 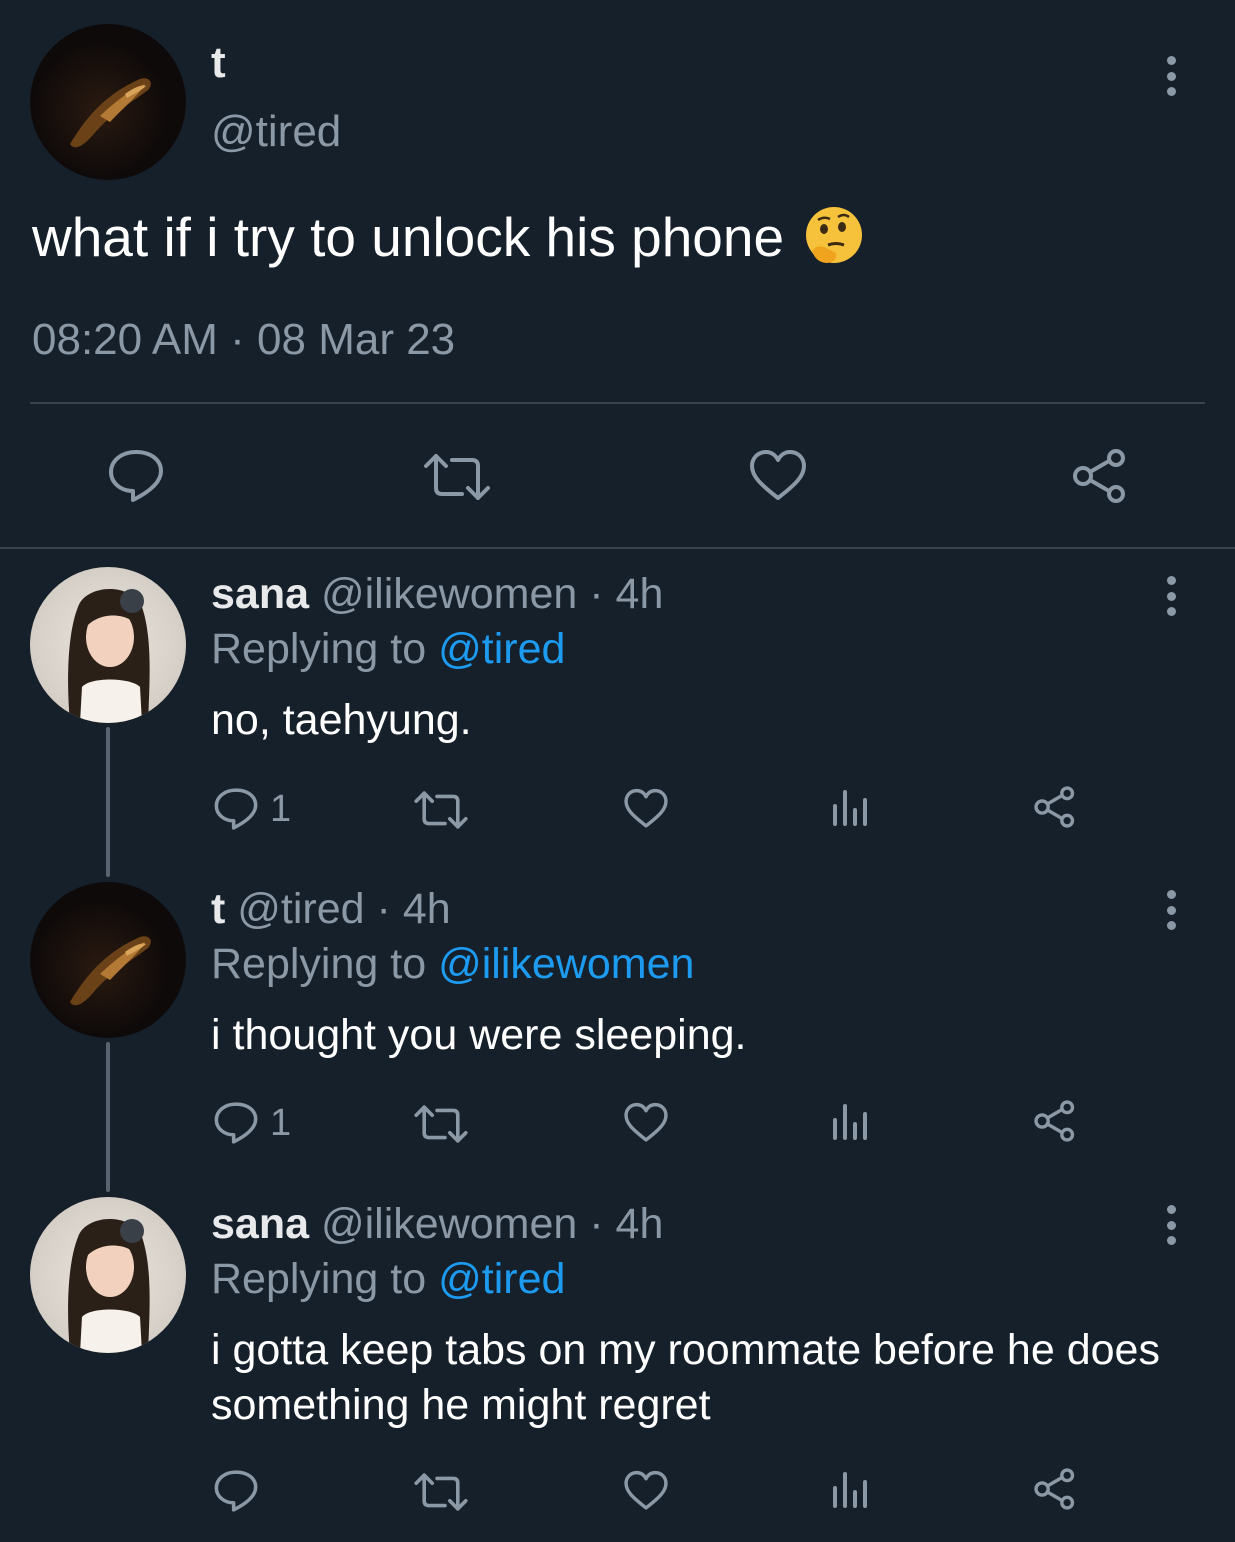 I want to click on reply-3-share-icon, so click(x=1055, y=1489).